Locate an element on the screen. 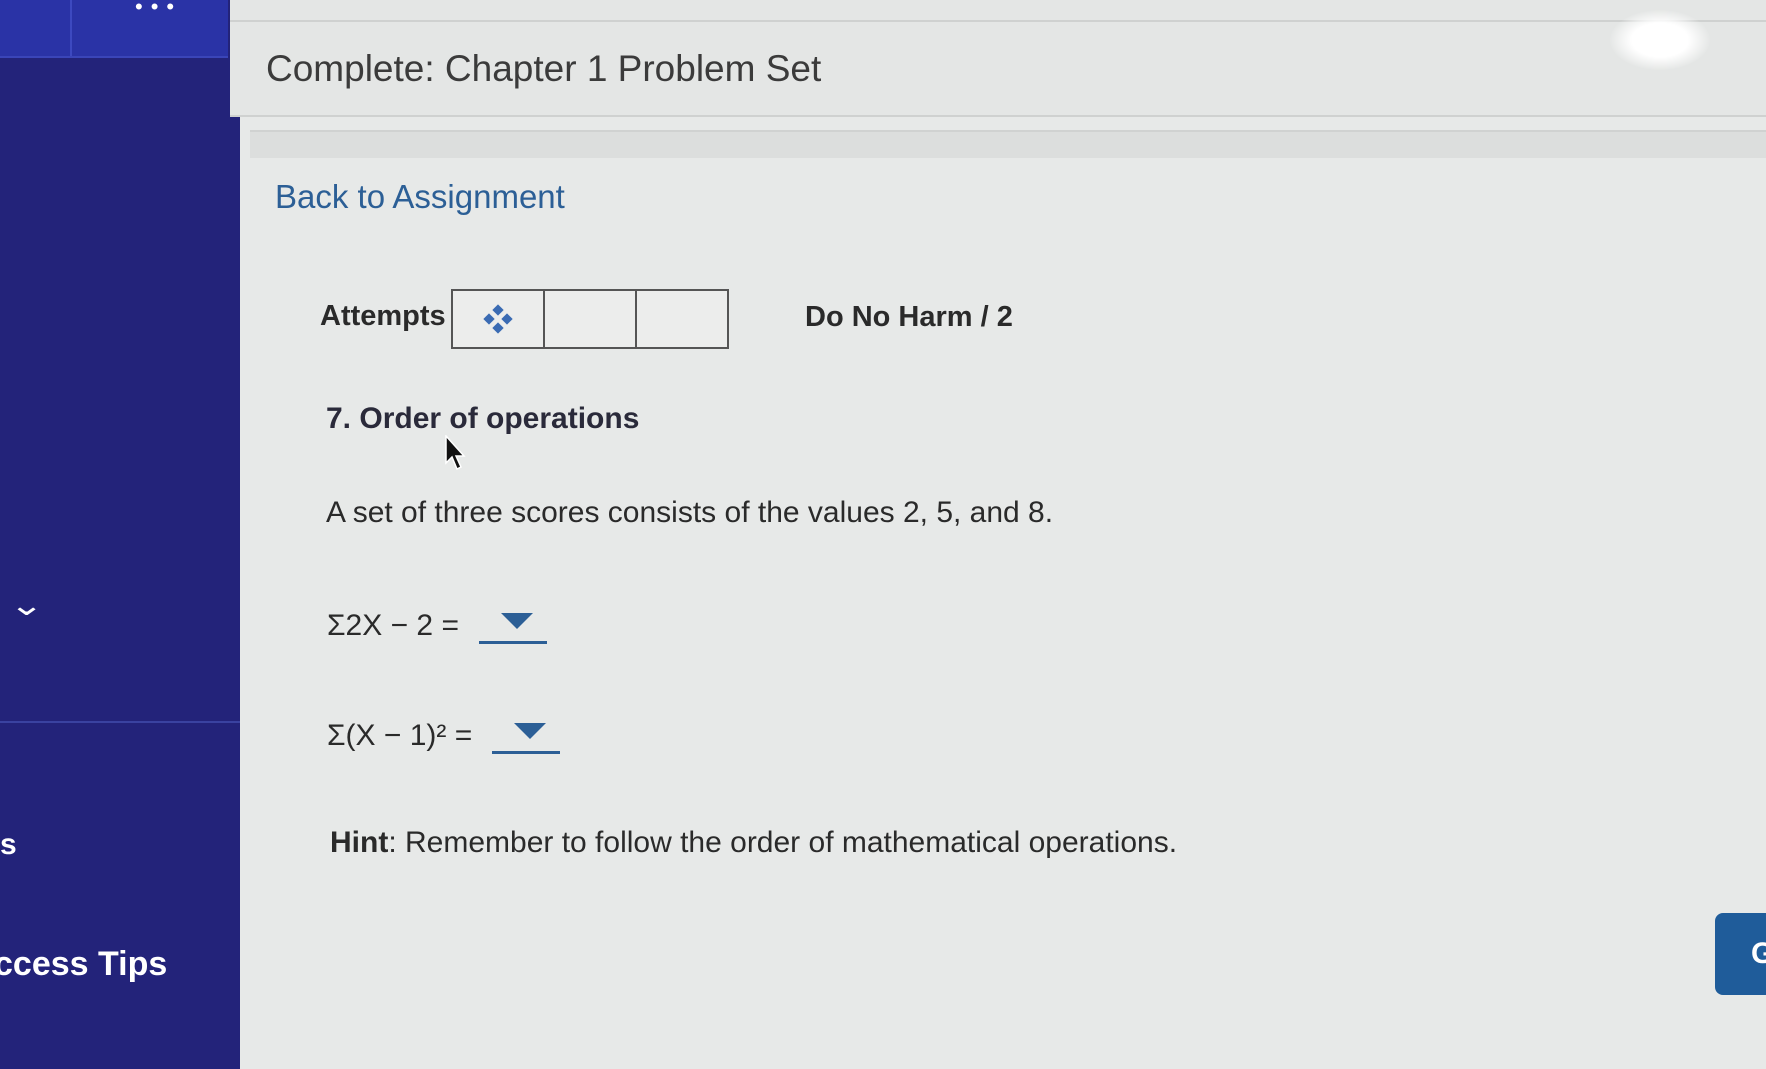 The height and width of the screenshot is (1069, 1766). equation-1-label: Σ2X − 2 = is located at coordinates (393, 625).